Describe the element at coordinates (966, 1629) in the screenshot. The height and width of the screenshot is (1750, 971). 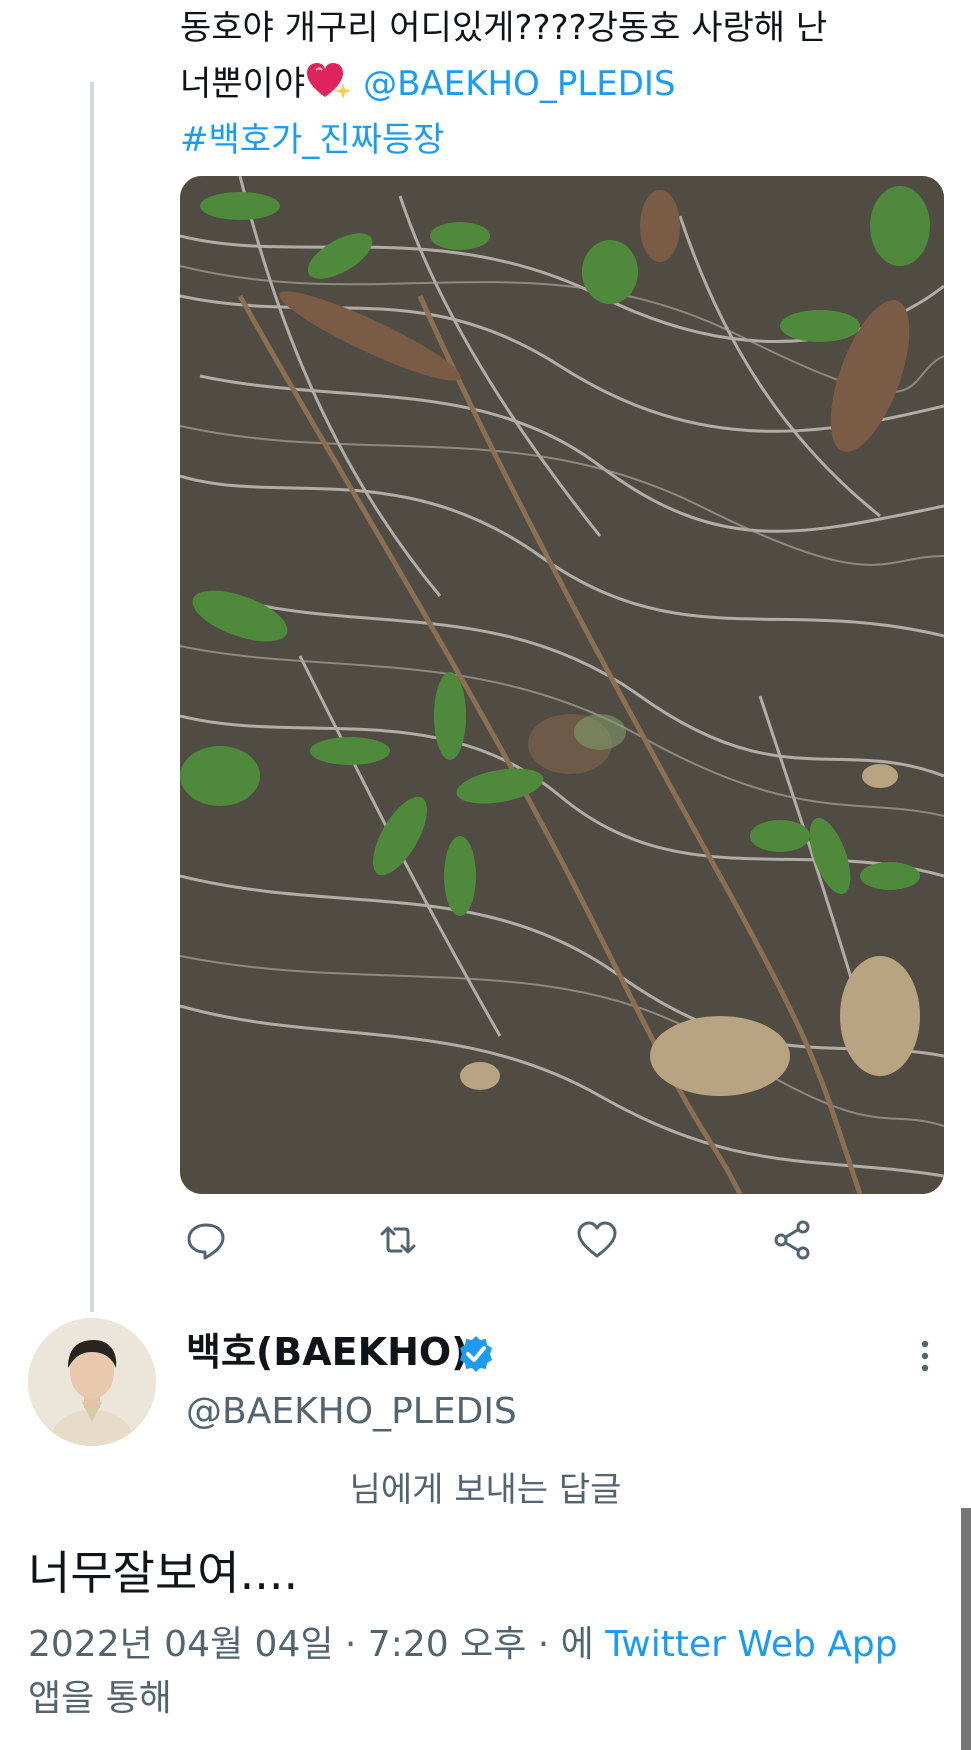
I see `scrollbar-thumb` at that location.